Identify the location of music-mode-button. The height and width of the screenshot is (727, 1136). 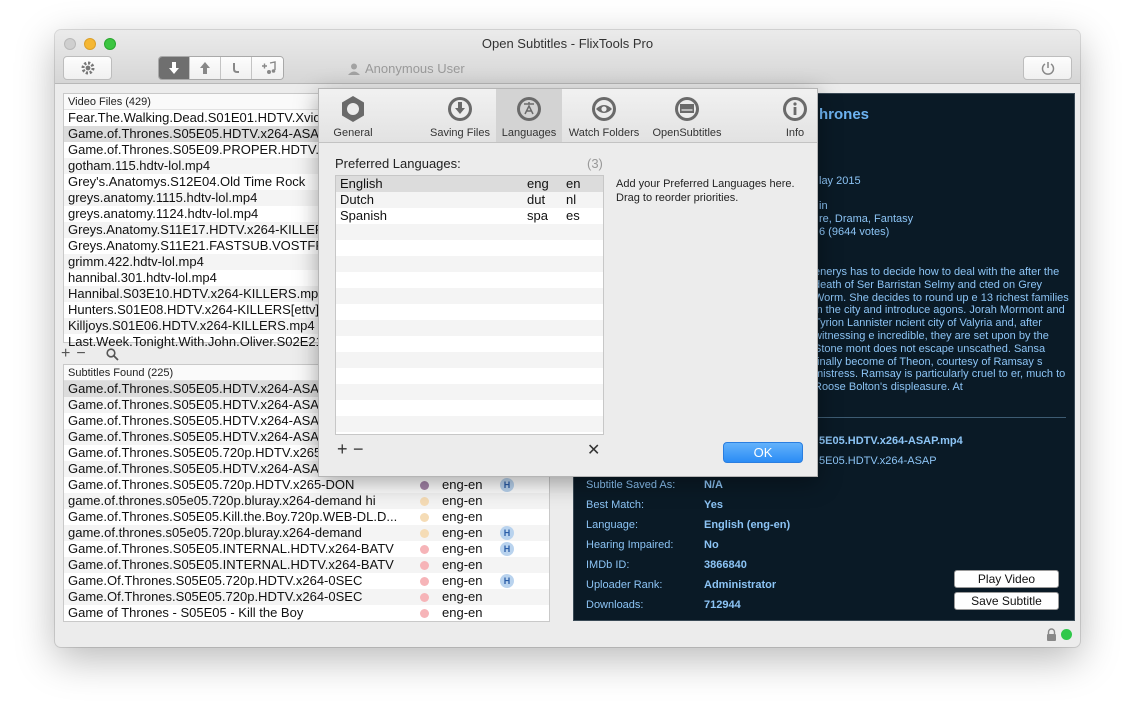
(267, 68).